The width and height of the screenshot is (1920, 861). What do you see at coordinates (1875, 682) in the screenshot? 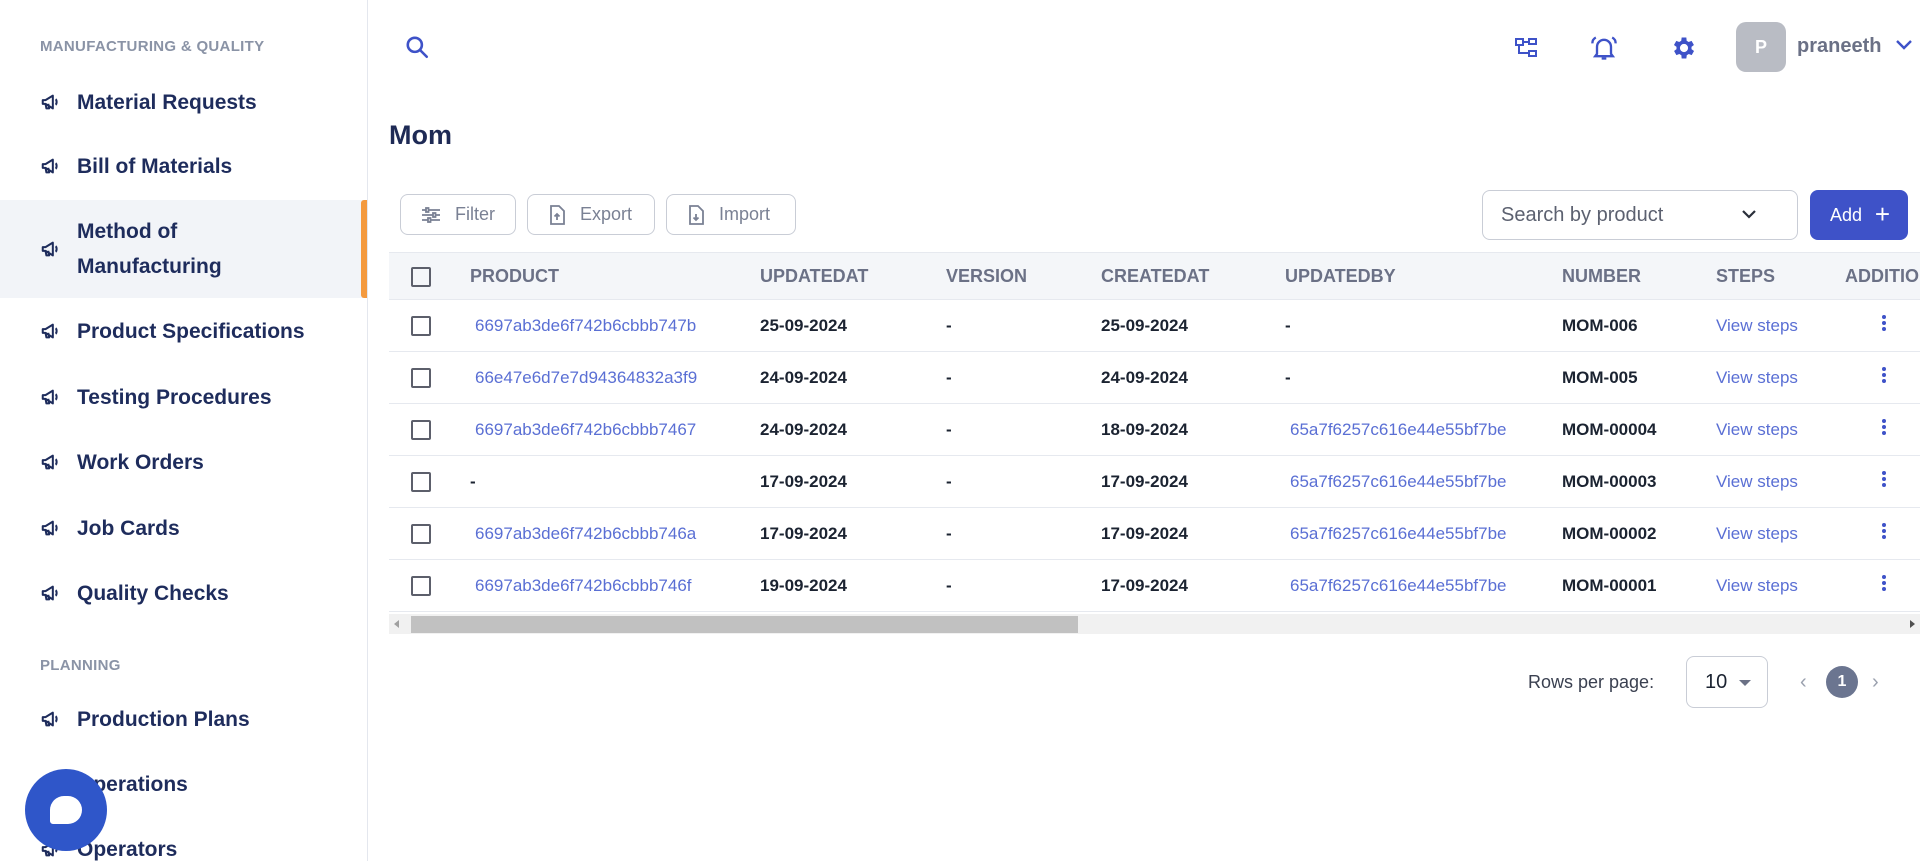
I see `next-page-button: ›` at bounding box center [1875, 682].